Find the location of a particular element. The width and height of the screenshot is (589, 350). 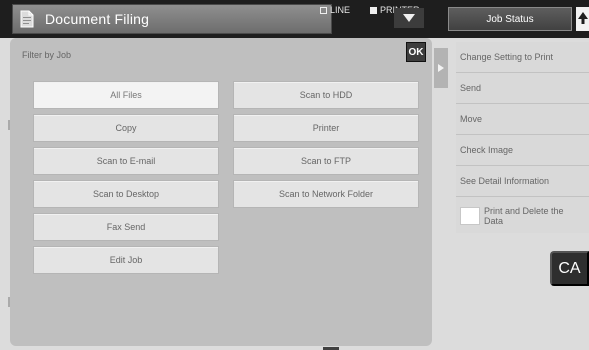

up-arrow-icon is located at coordinates (583, 18).